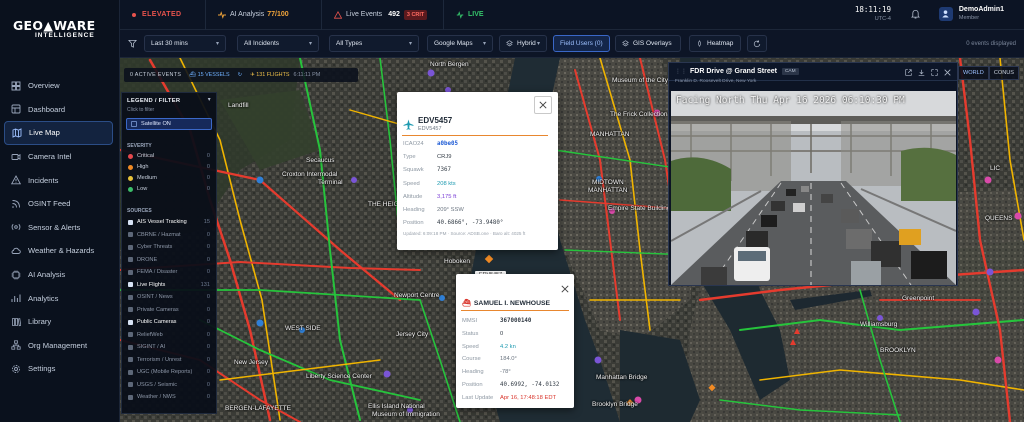 The width and height of the screenshot is (1024, 422). What do you see at coordinates (222, 14) in the screenshot?
I see `ai-pulse-icon` at bounding box center [222, 14].